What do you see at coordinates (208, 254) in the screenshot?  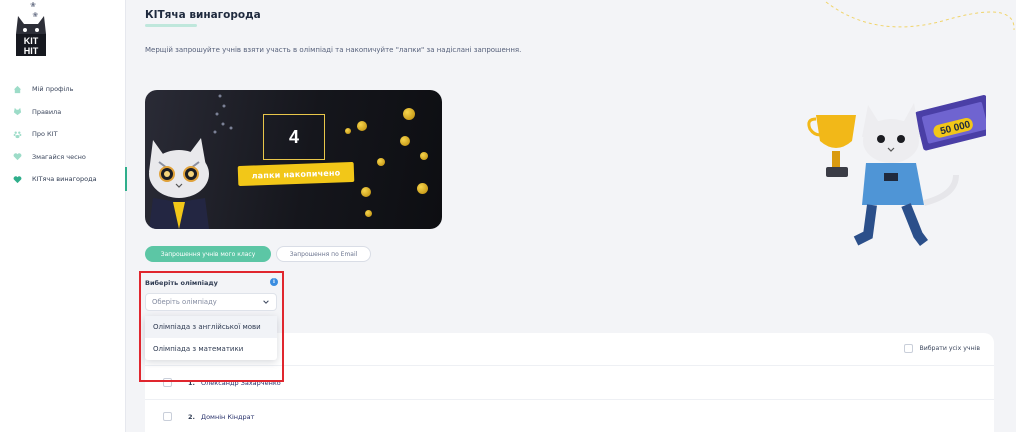 I see `tab-class-invites: Запрошення учнів мого класу` at bounding box center [208, 254].